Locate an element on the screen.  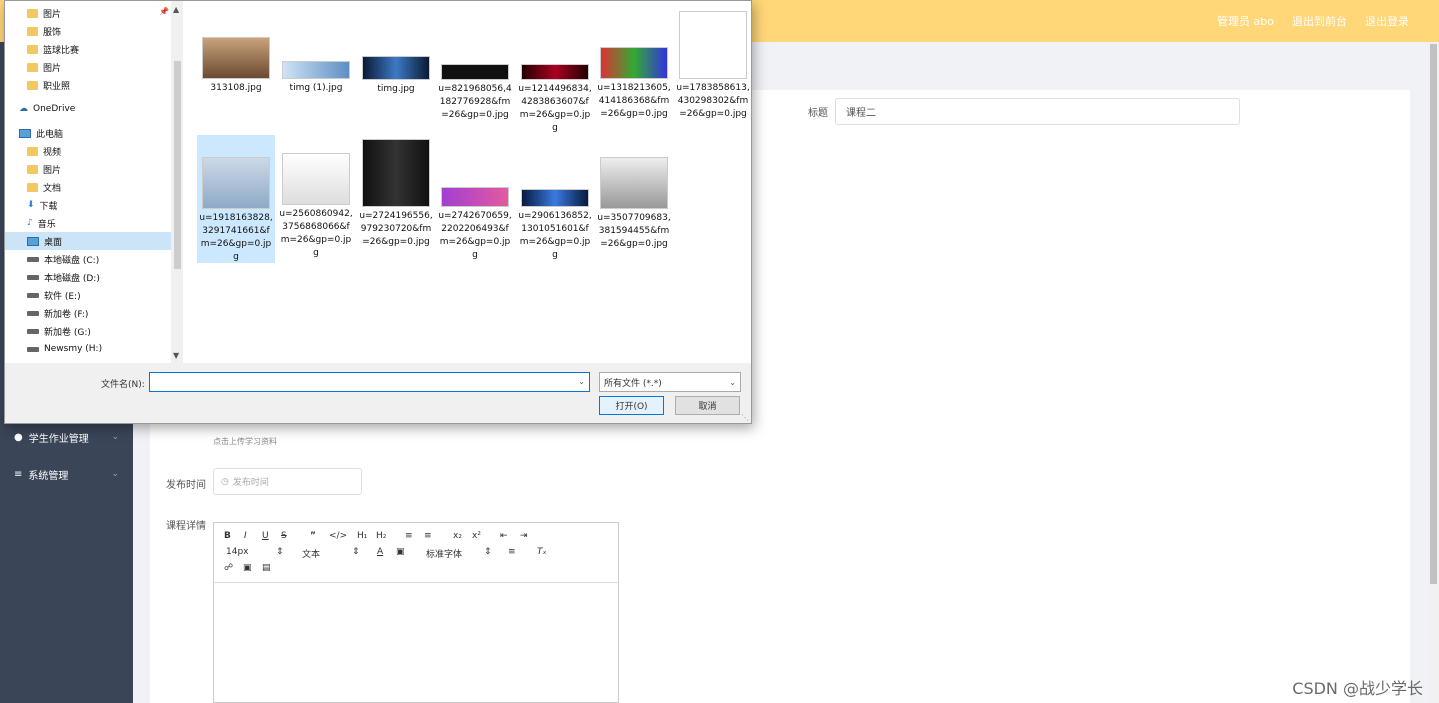
nav-item: Newsmy (H:) is located at coordinates (88, 349).